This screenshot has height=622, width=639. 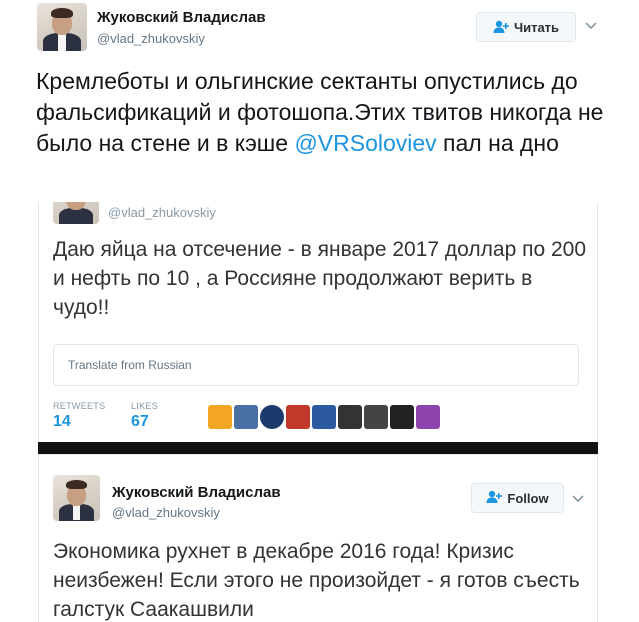 What do you see at coordinates (62, 27) in the screenshot?
I see `author-avatar` at bounding box center [62, 27].